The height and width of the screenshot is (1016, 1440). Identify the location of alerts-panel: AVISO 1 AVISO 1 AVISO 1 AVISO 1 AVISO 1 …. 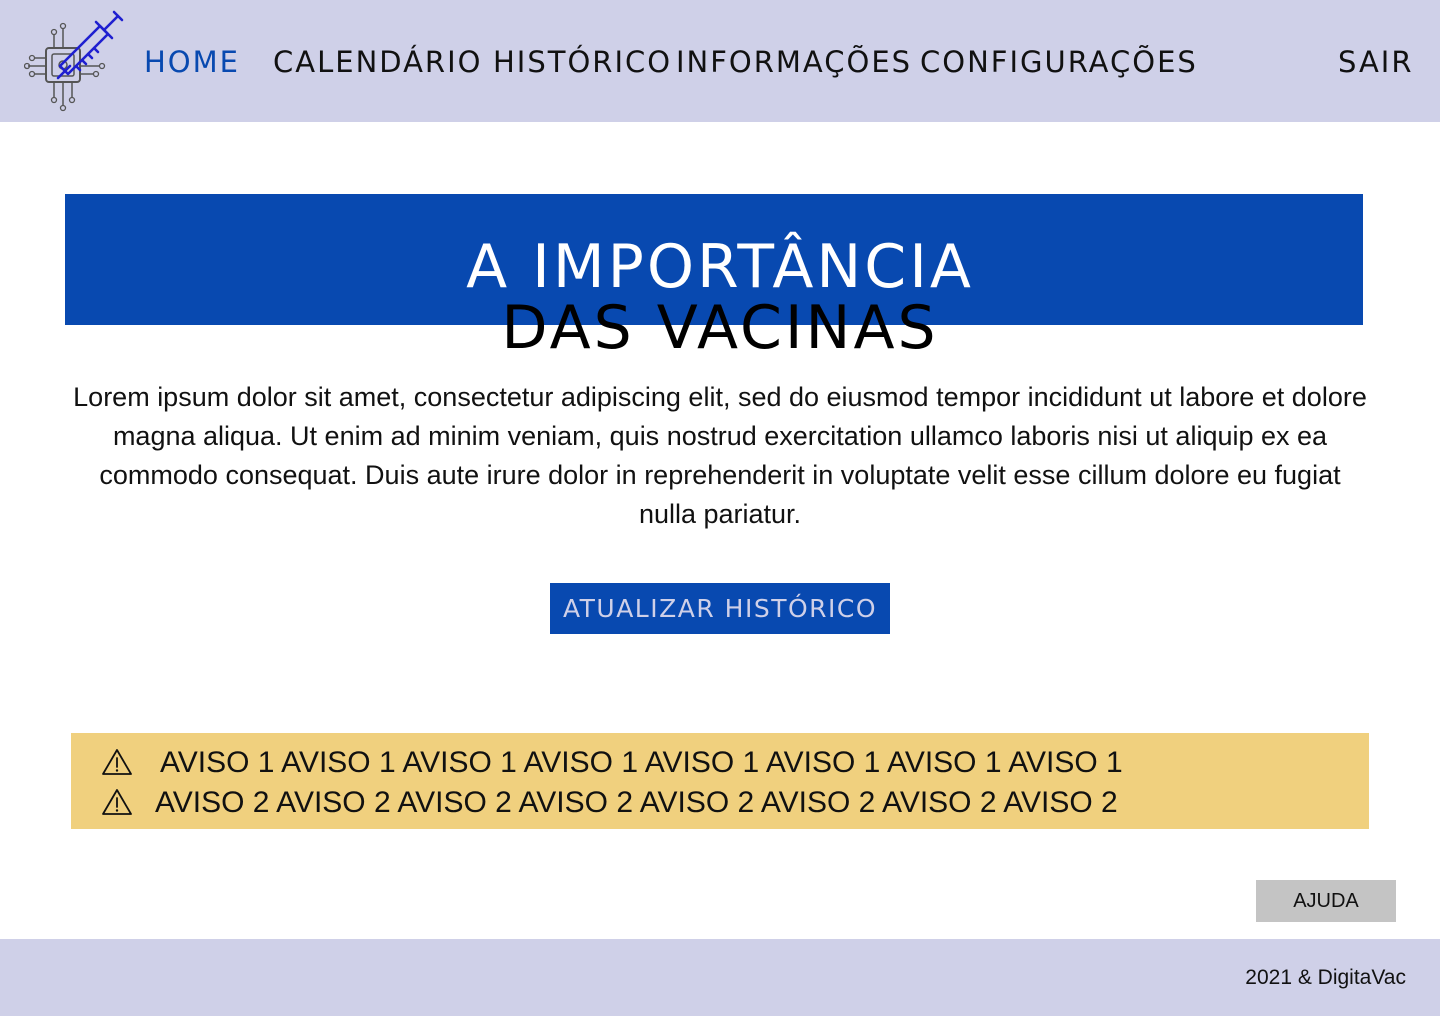
(720, 781).